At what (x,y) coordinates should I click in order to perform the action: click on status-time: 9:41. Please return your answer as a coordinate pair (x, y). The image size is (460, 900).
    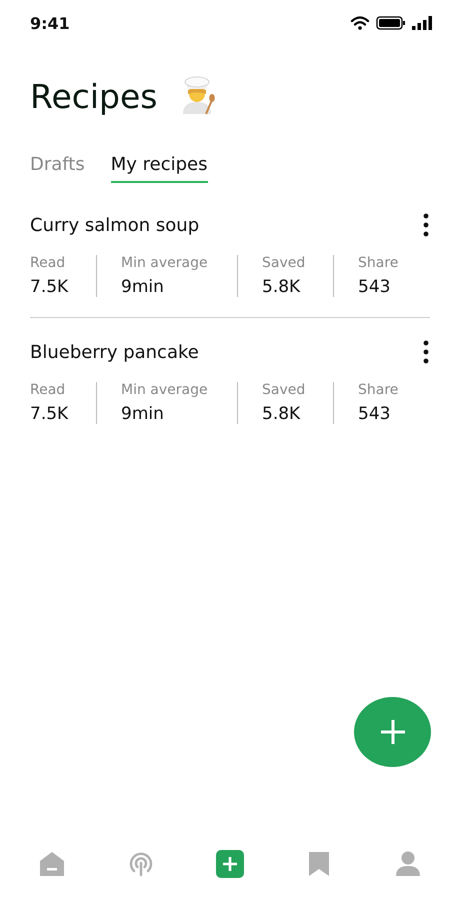
    Looking at the image, I should click on (50, 23).